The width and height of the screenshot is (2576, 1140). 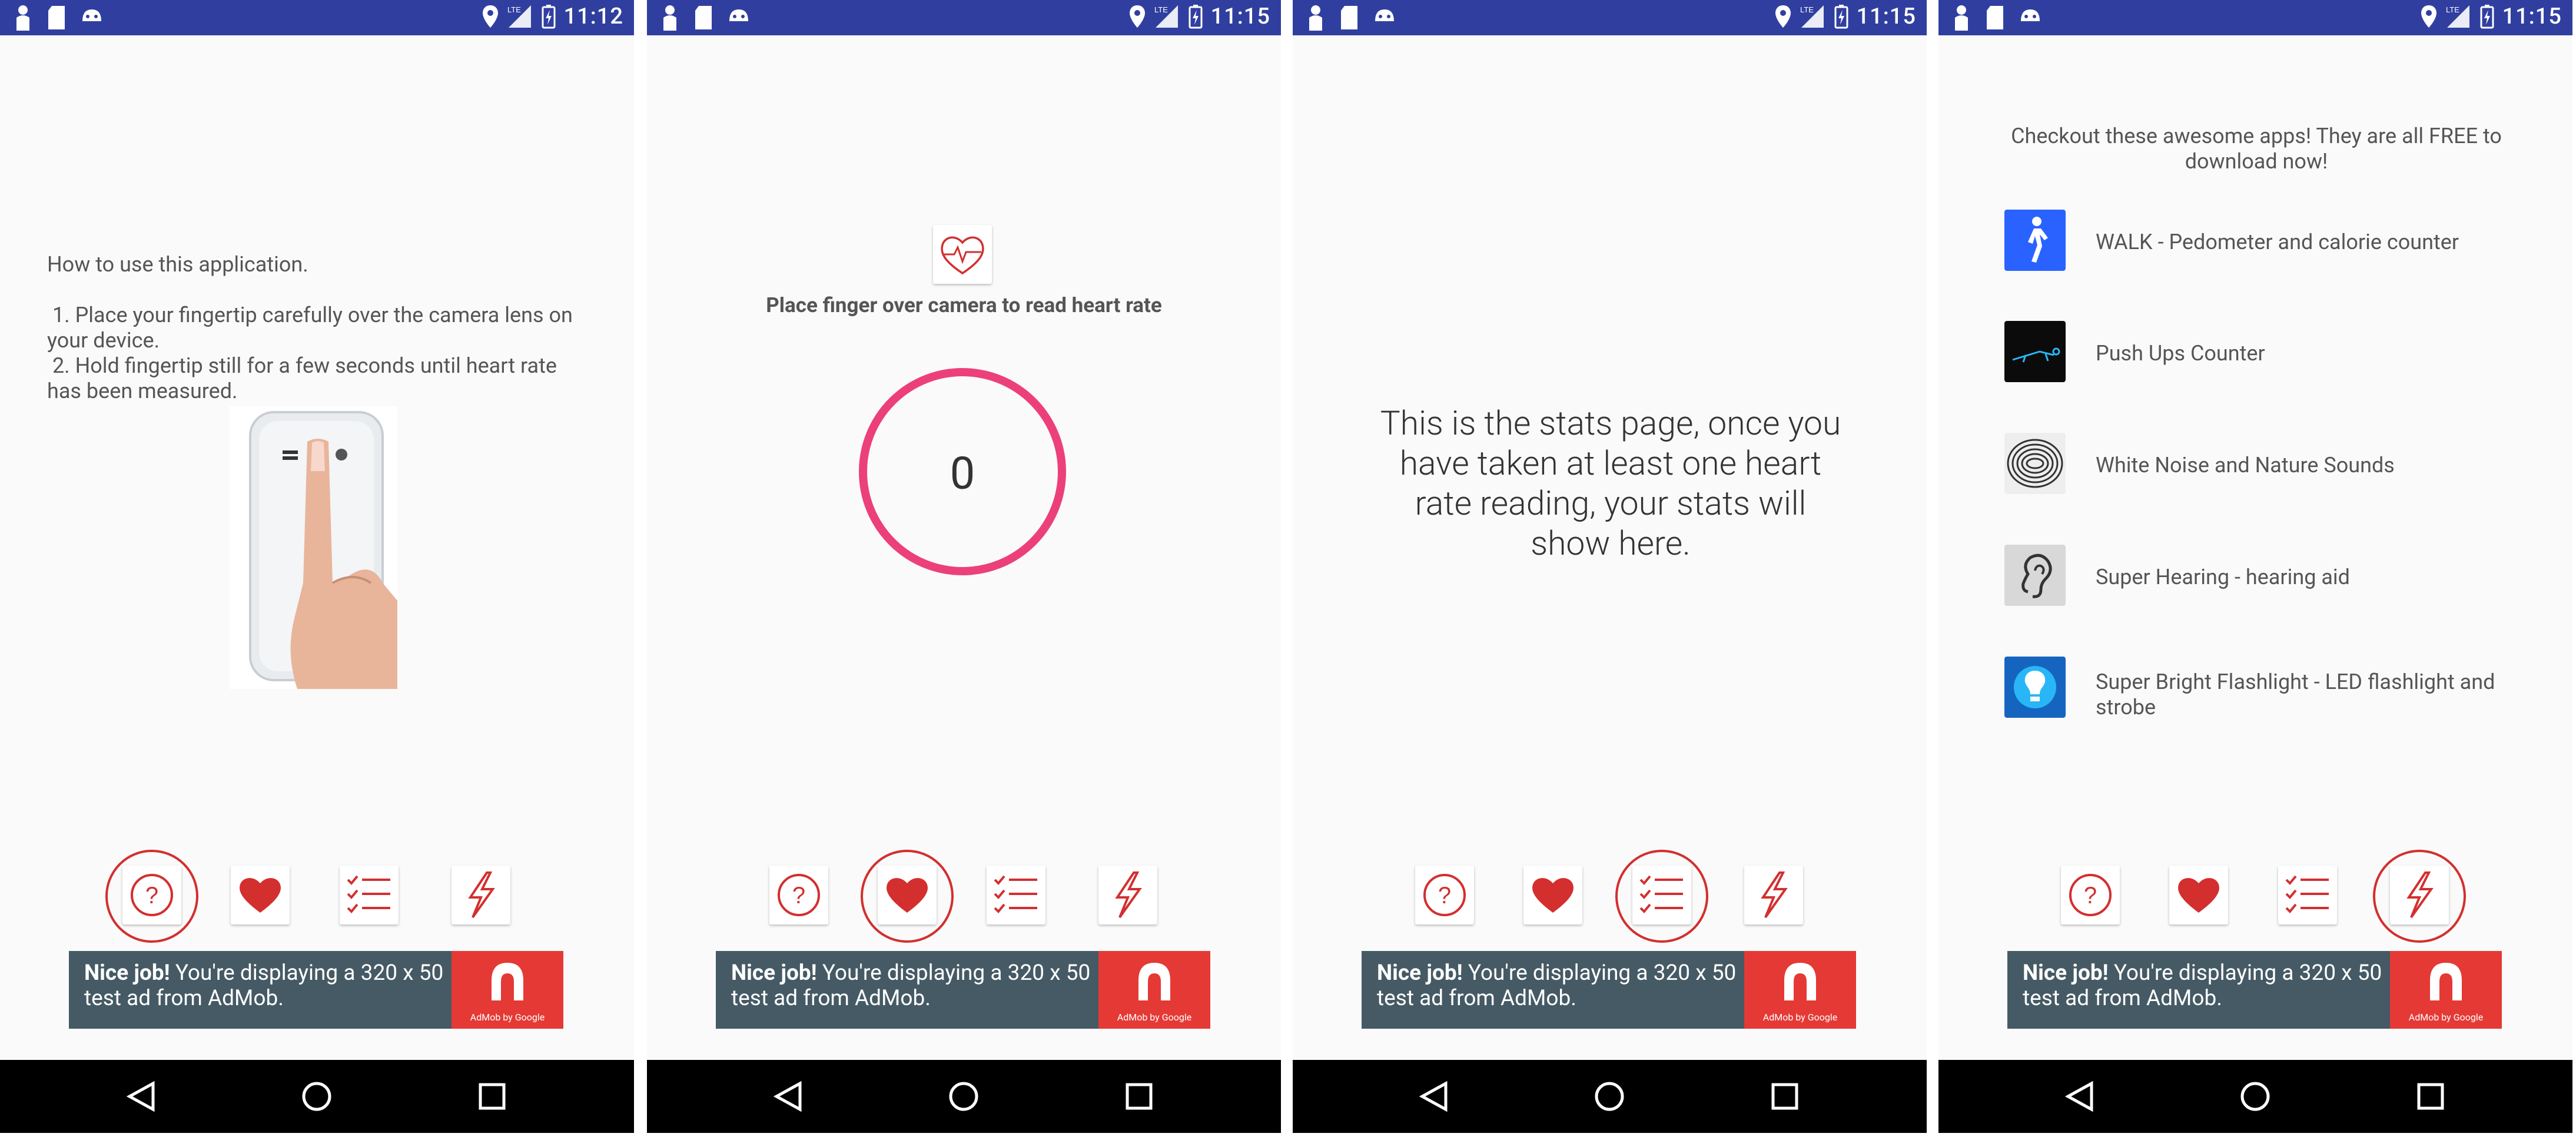 I want to click on ear-icon, so click(x=2035, y=575).